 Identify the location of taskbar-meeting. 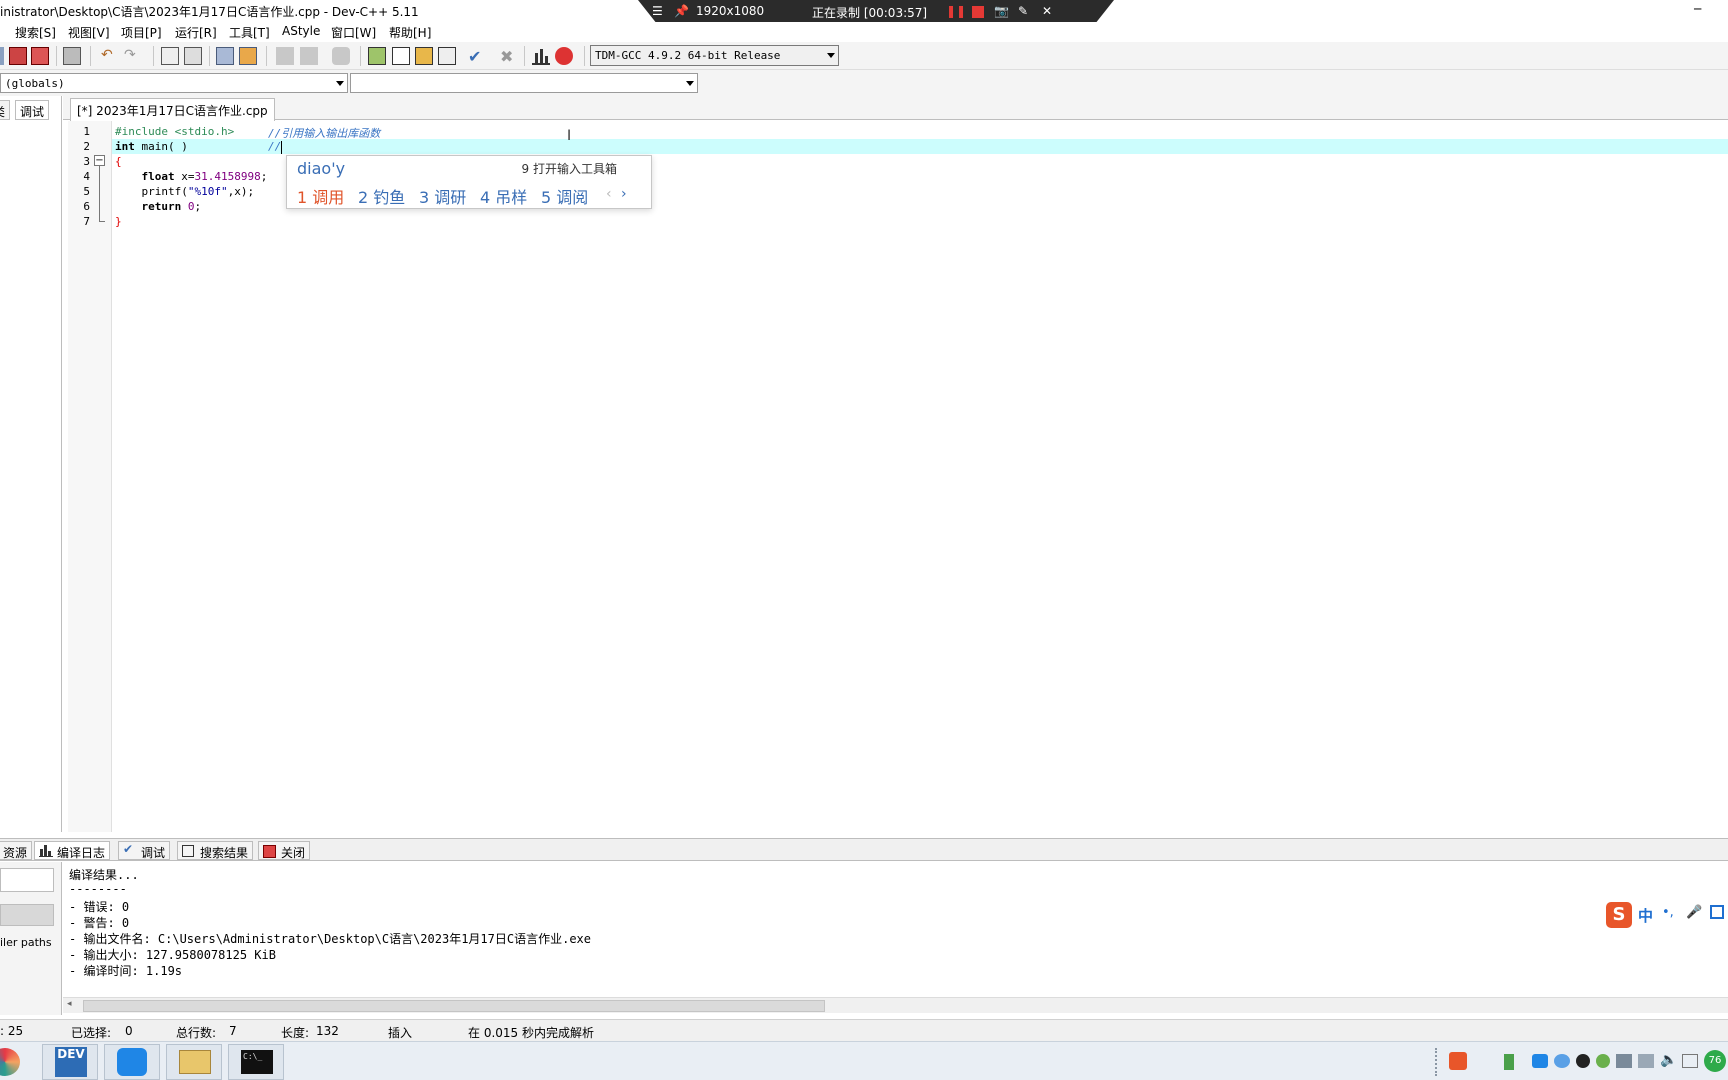
(132, 1062).